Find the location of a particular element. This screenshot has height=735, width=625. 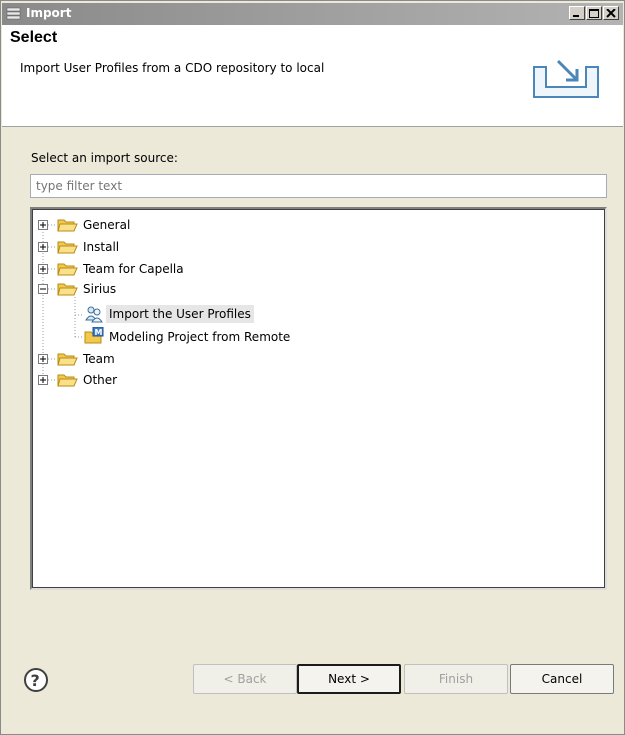

tree-item-modeling-project-from-remote: M Modeling Project from Remote is located at coordinates (214, 337).